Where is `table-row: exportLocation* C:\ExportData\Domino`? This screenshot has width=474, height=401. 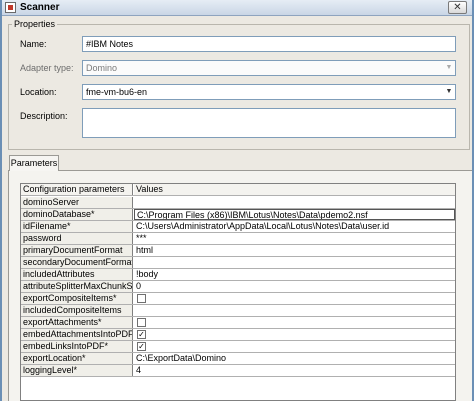 table-row: exportLocation* C:\ExportData\Domino is located at coordinates (238, 359).